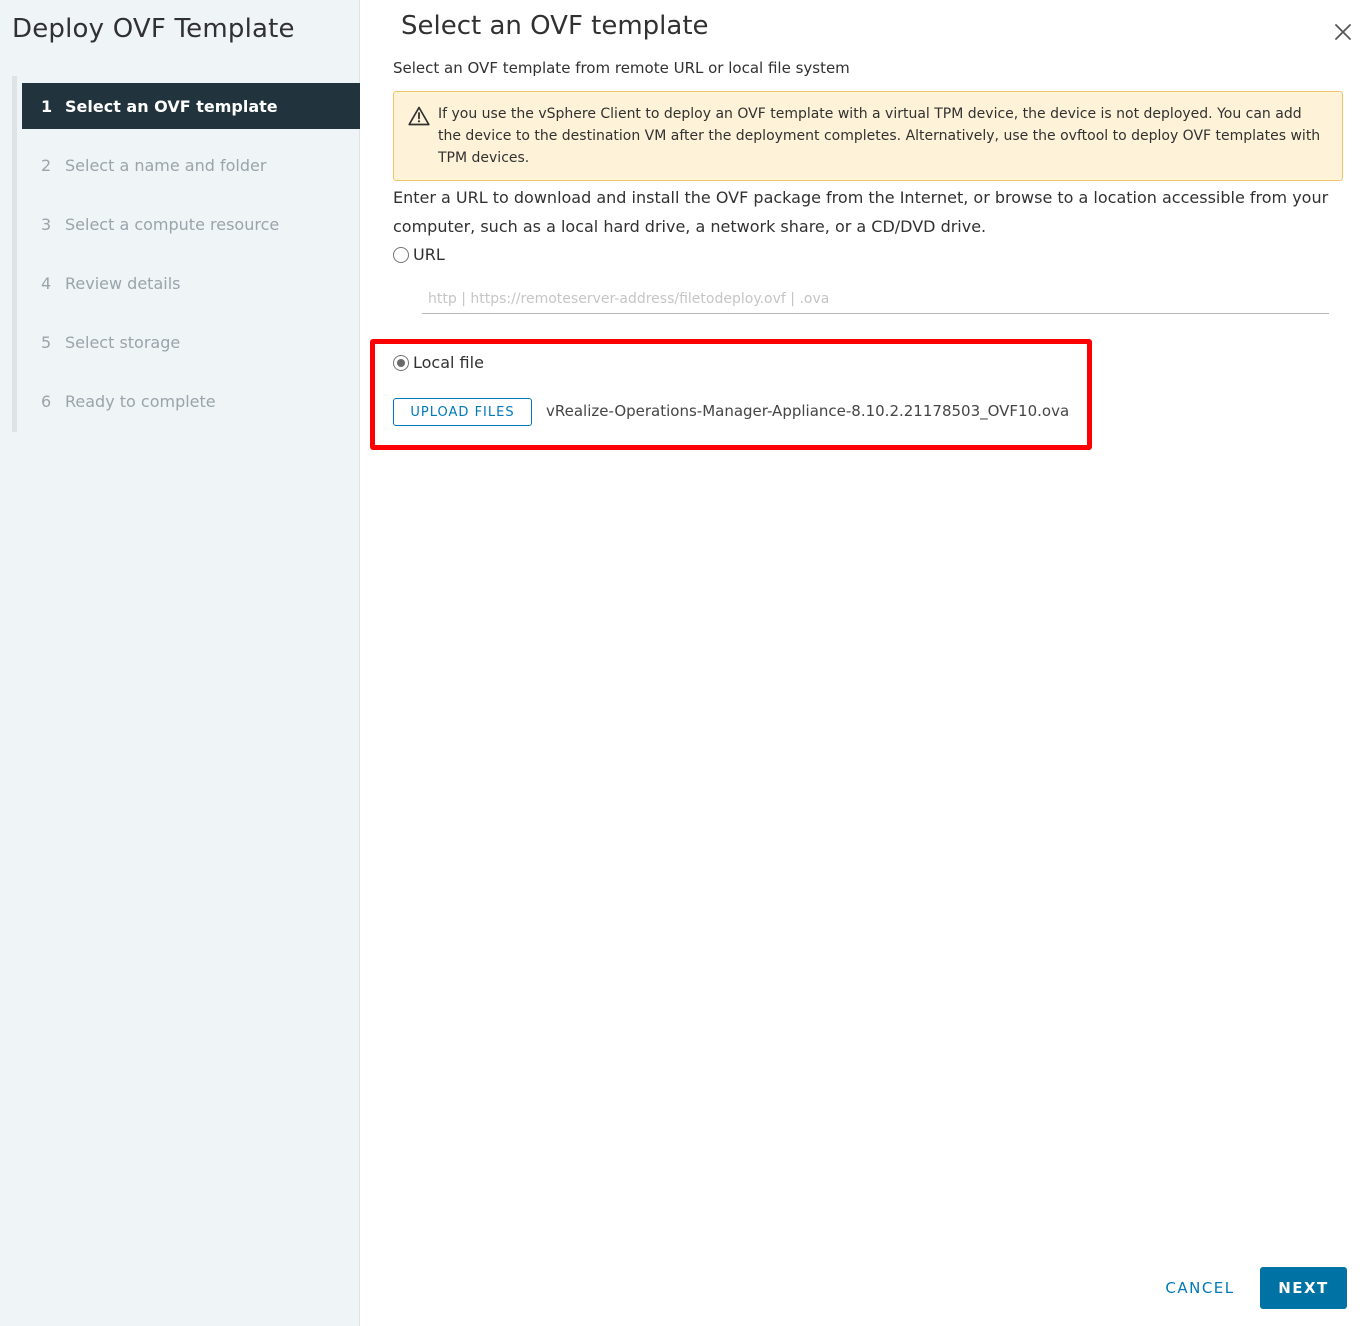  I want to click on step-label: Select a compute resource, so click(172, 224).